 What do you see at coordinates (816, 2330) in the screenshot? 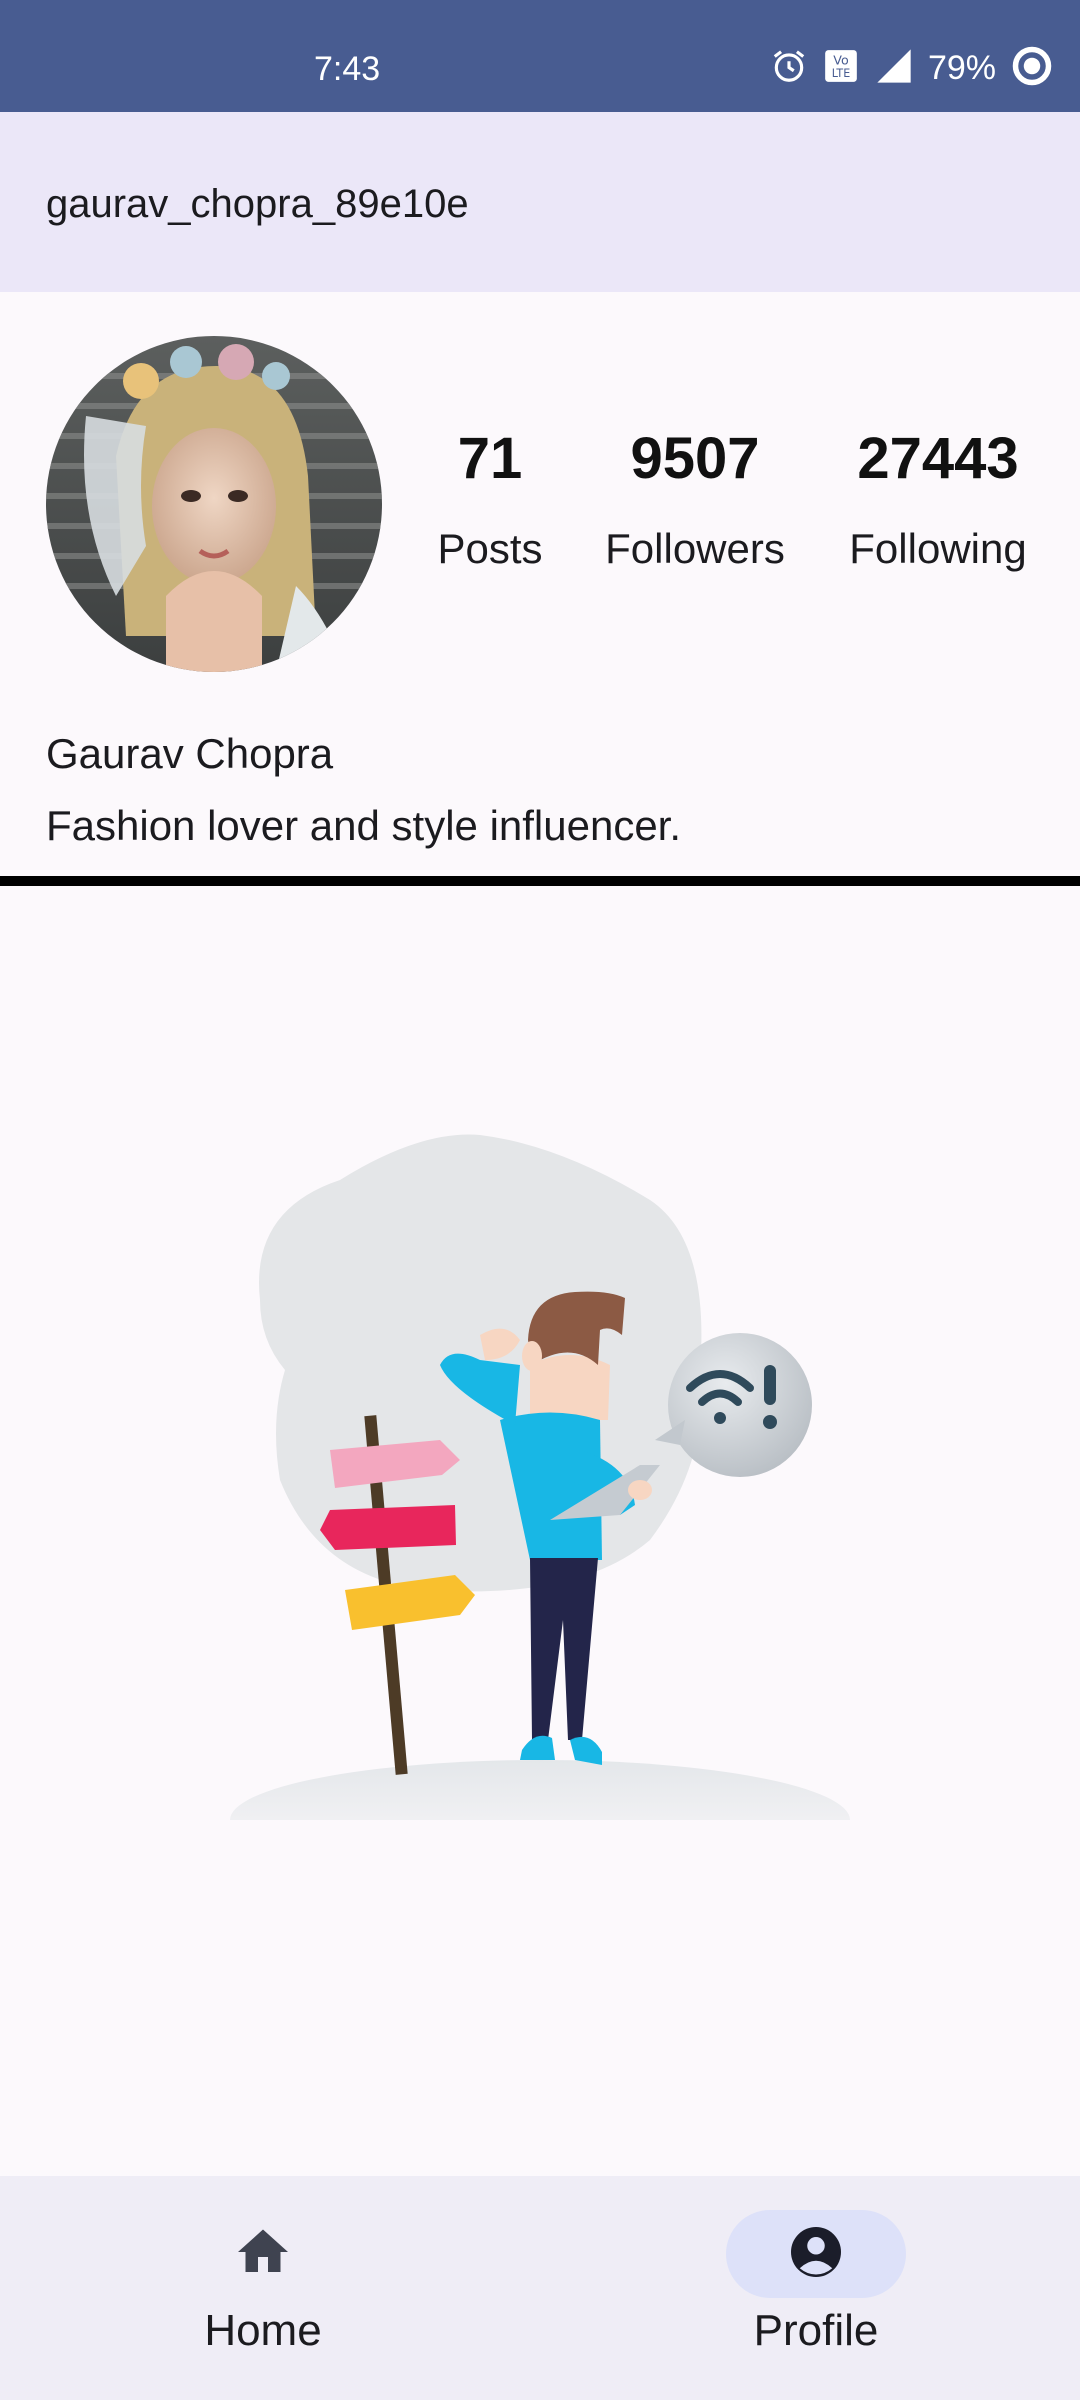
I see `nav-profile-label: Profile` at bounding box center [816, 2330].